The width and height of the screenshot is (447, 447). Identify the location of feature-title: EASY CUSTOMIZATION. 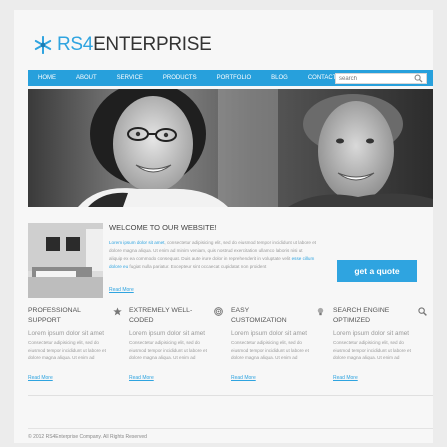
(259, 315).